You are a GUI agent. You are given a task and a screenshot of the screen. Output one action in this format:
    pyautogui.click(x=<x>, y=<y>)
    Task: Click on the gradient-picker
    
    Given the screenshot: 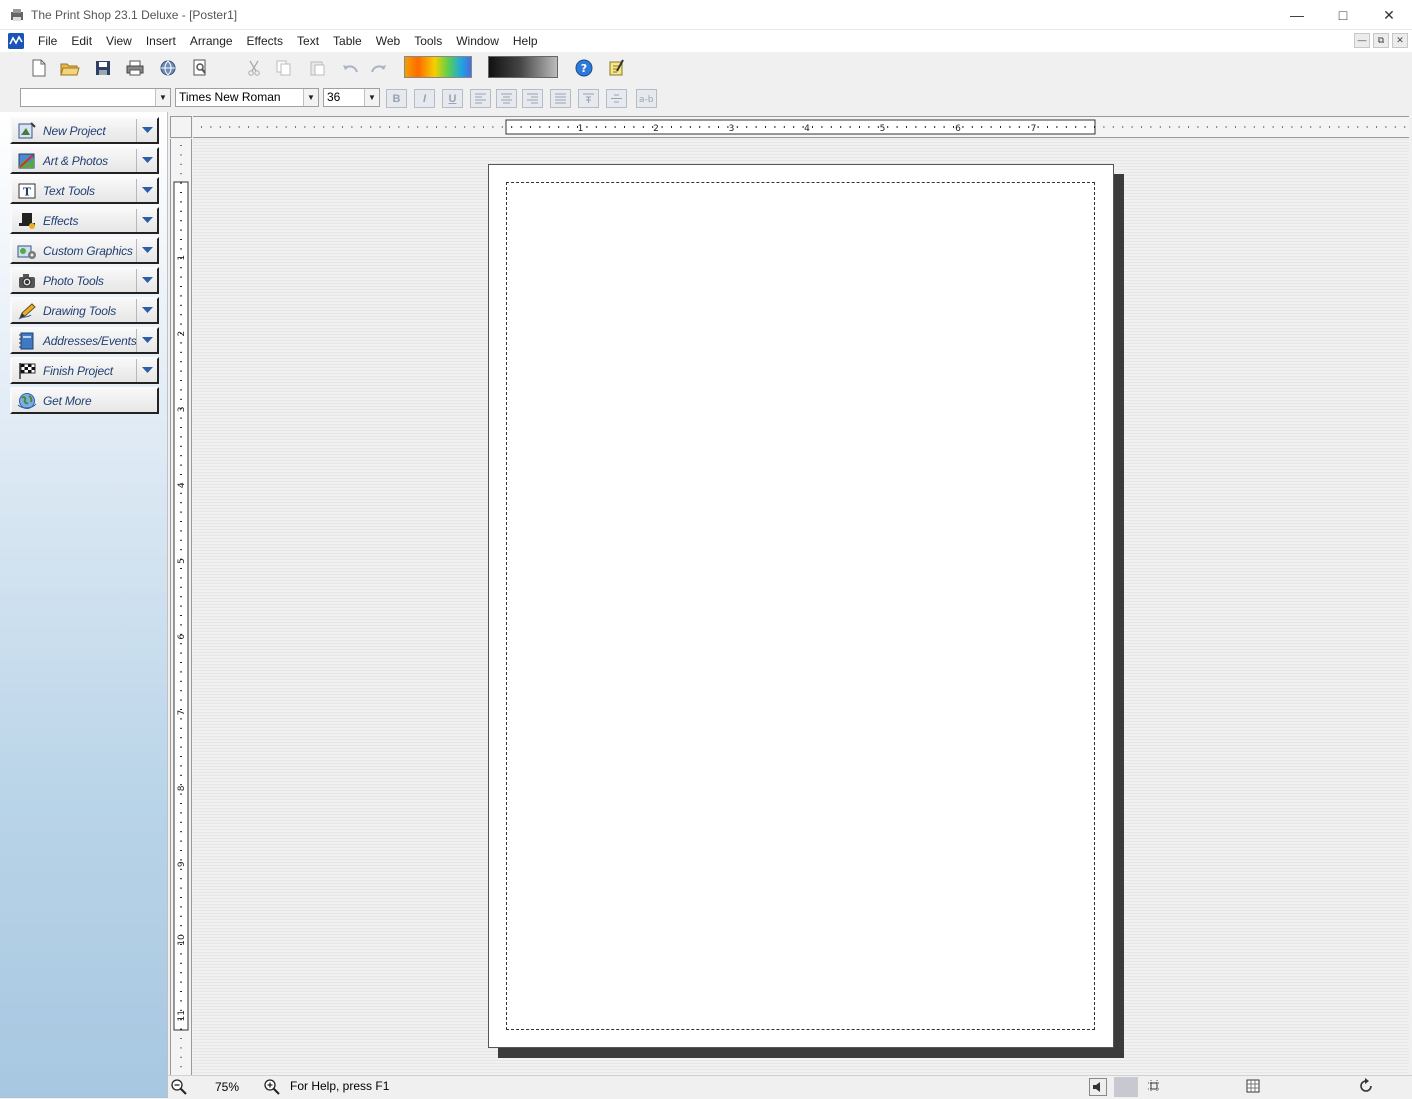 What is the action you would take?
    pyautogui.click(x=523, y=67)
    